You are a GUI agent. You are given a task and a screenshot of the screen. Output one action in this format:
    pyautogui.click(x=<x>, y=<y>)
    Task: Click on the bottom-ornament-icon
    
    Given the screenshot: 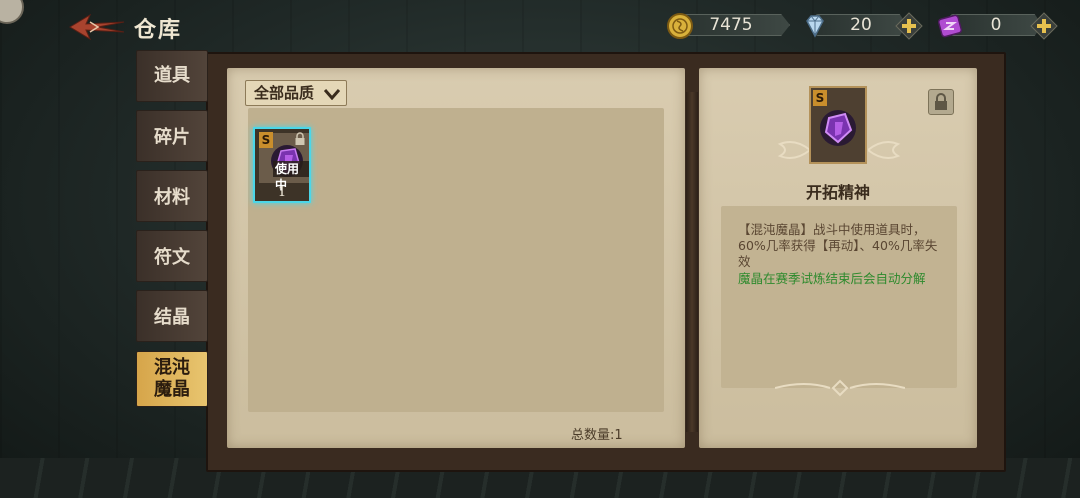 What is the action you would take?
    pyautogui.click(x=840, y=388)
    